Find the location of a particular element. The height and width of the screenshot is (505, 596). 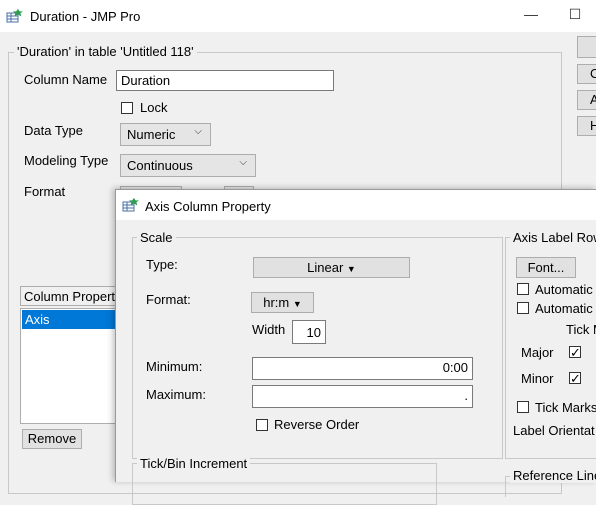

type-dropdown: Linear ▼ is located at coordinates (331, 267).